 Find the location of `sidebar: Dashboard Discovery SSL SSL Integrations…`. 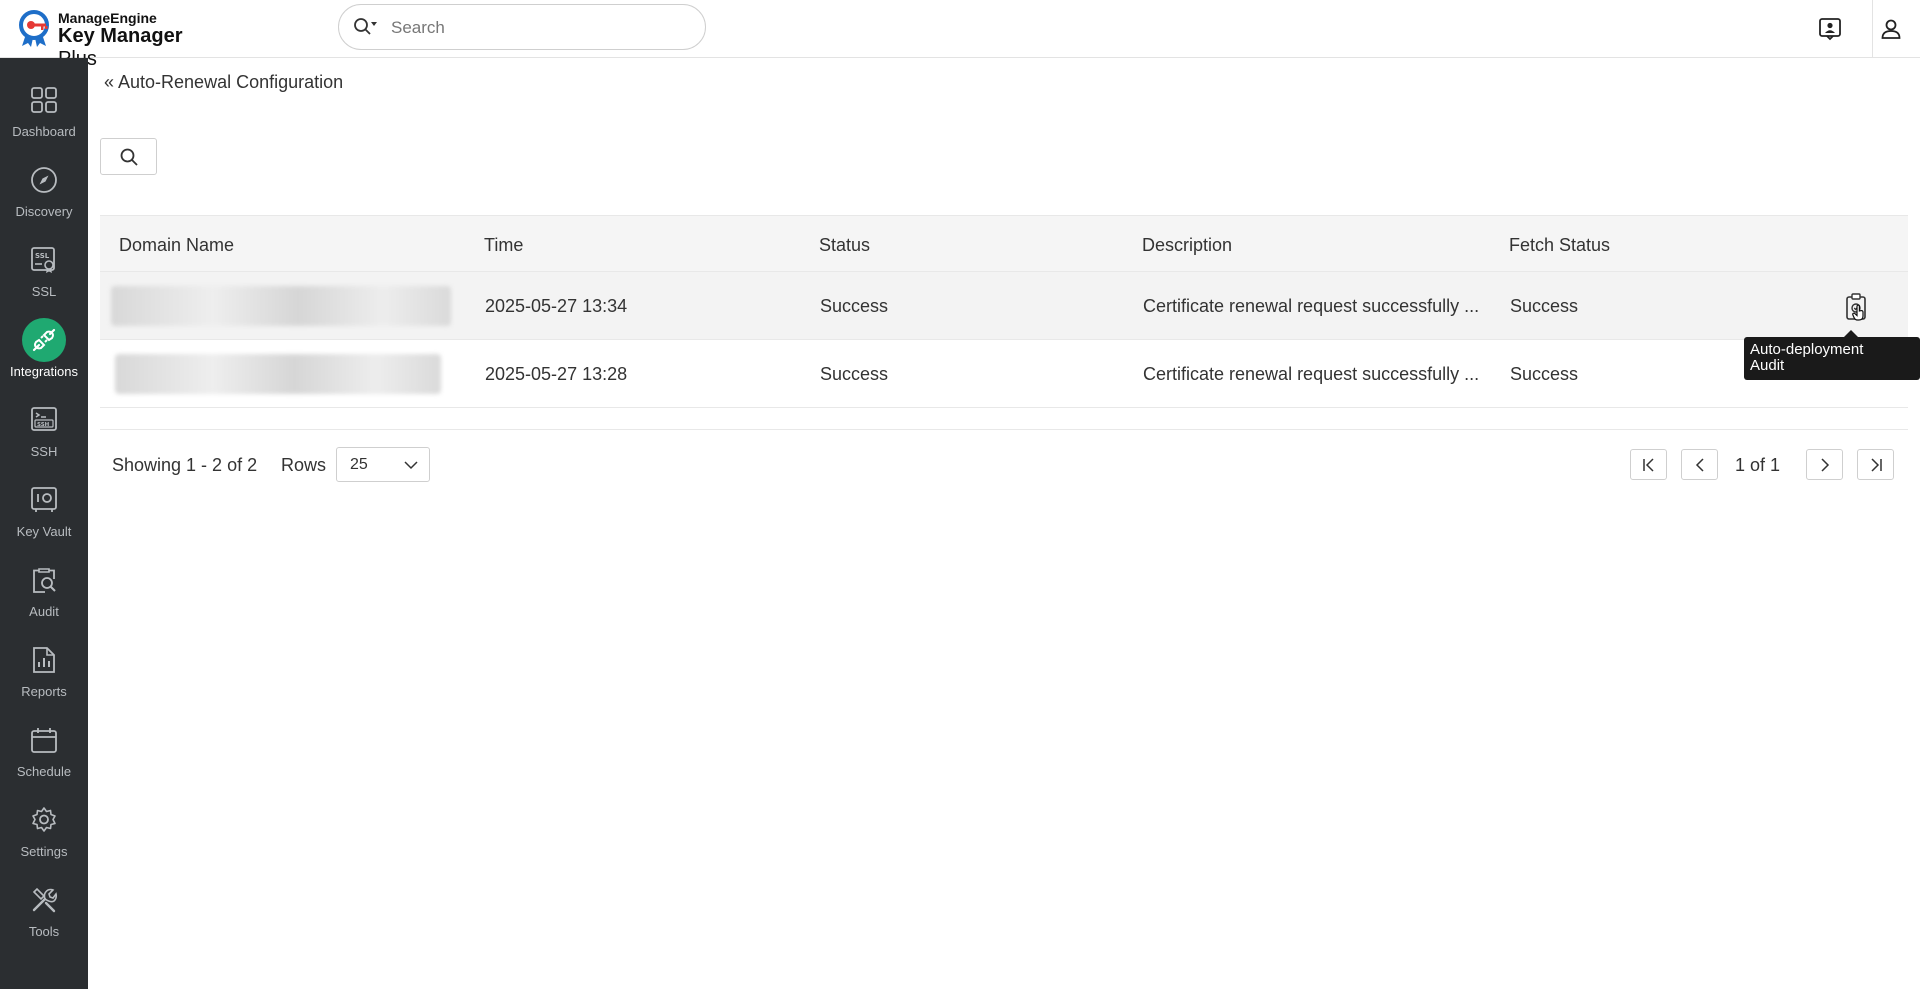

sidebar: Dashboard Discovery SSL SSL Integrations… is located at coordinates (44, 523).